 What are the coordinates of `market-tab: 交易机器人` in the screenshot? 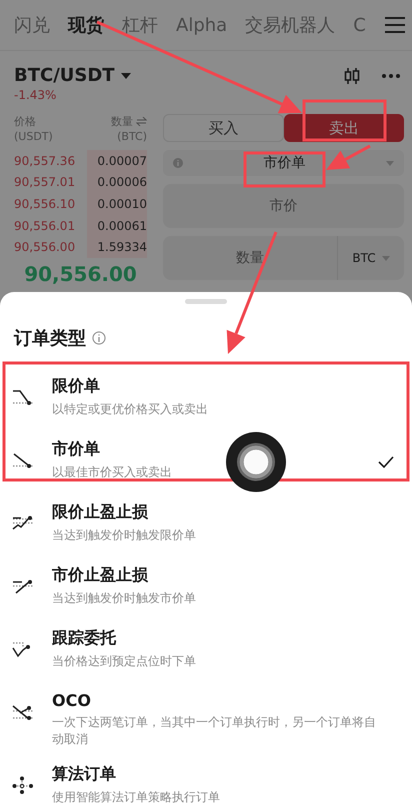 It's located at (290, 25).